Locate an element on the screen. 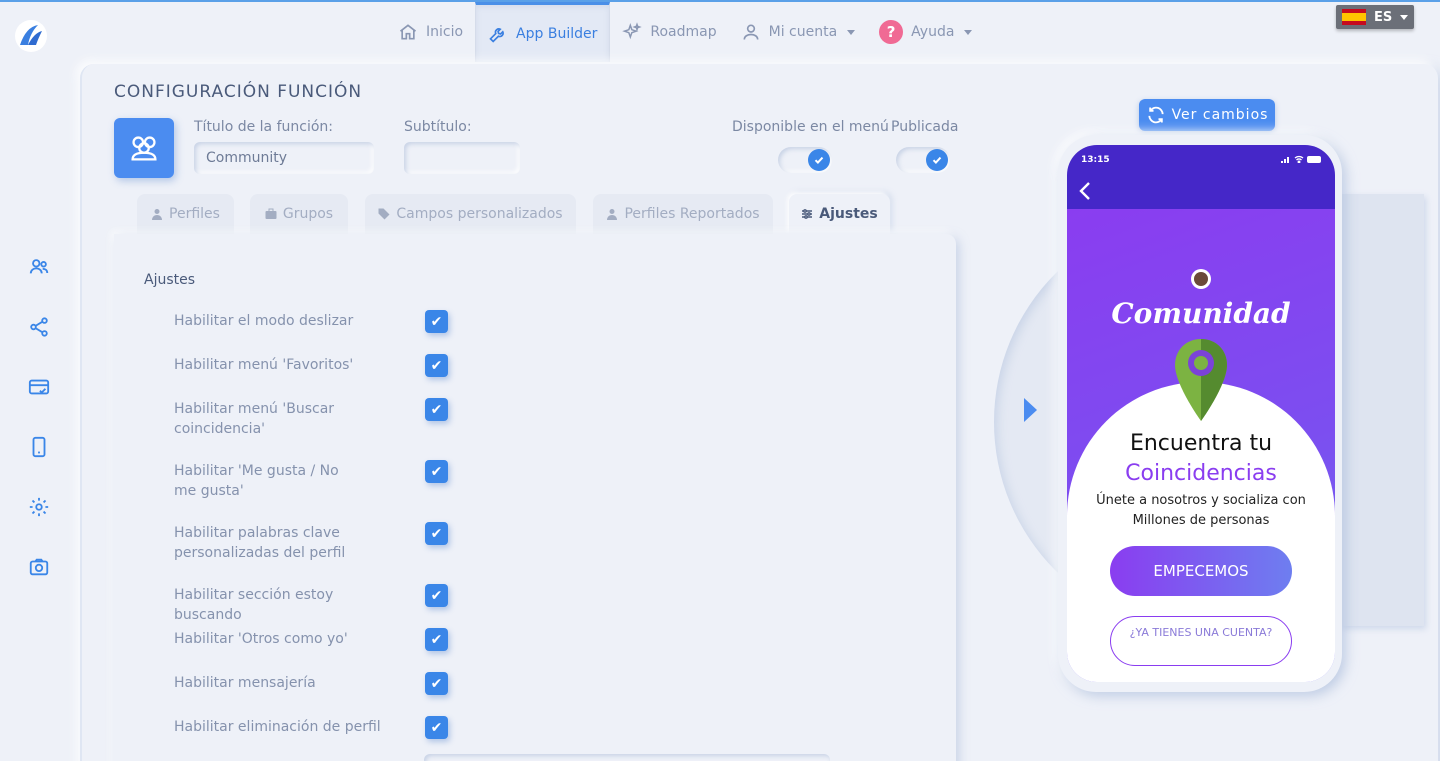  camera-icon is located at coordinates (39, 567).